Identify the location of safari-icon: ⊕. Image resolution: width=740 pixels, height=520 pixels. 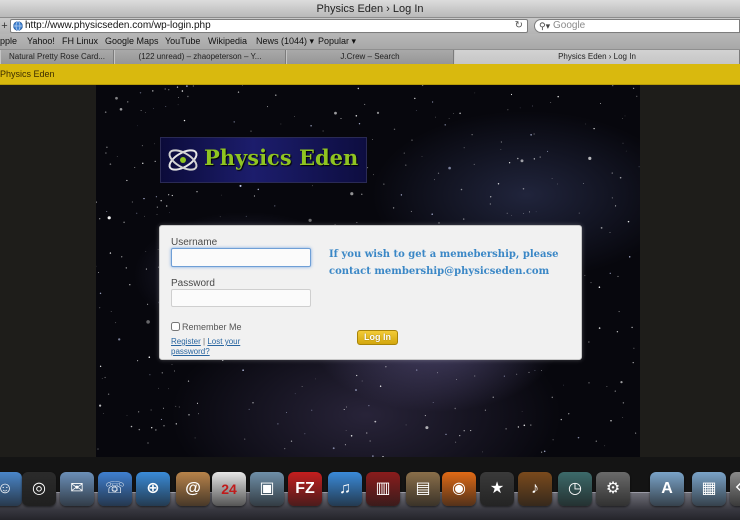
(153, 489).